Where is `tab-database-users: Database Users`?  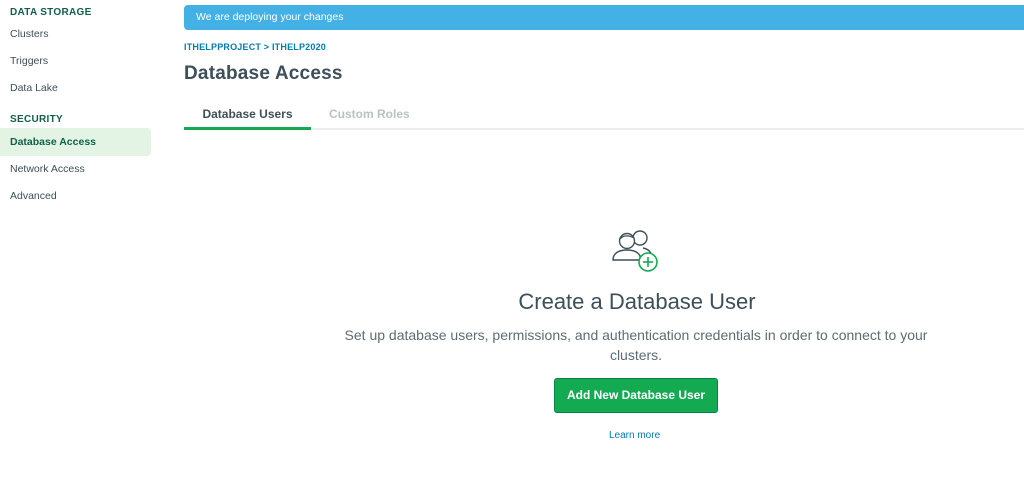 tab-database-users: Database Users is located at coordinates (247, 118).